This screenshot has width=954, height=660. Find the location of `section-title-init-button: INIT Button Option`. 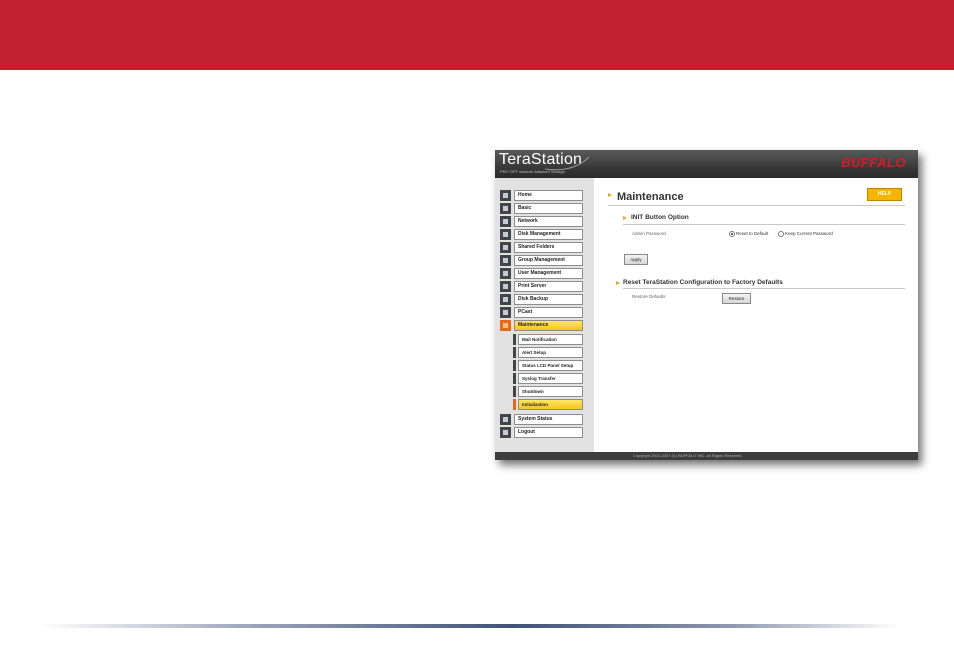

section-title-init-button: INIT Button Option is located at coordinates (660, 217).